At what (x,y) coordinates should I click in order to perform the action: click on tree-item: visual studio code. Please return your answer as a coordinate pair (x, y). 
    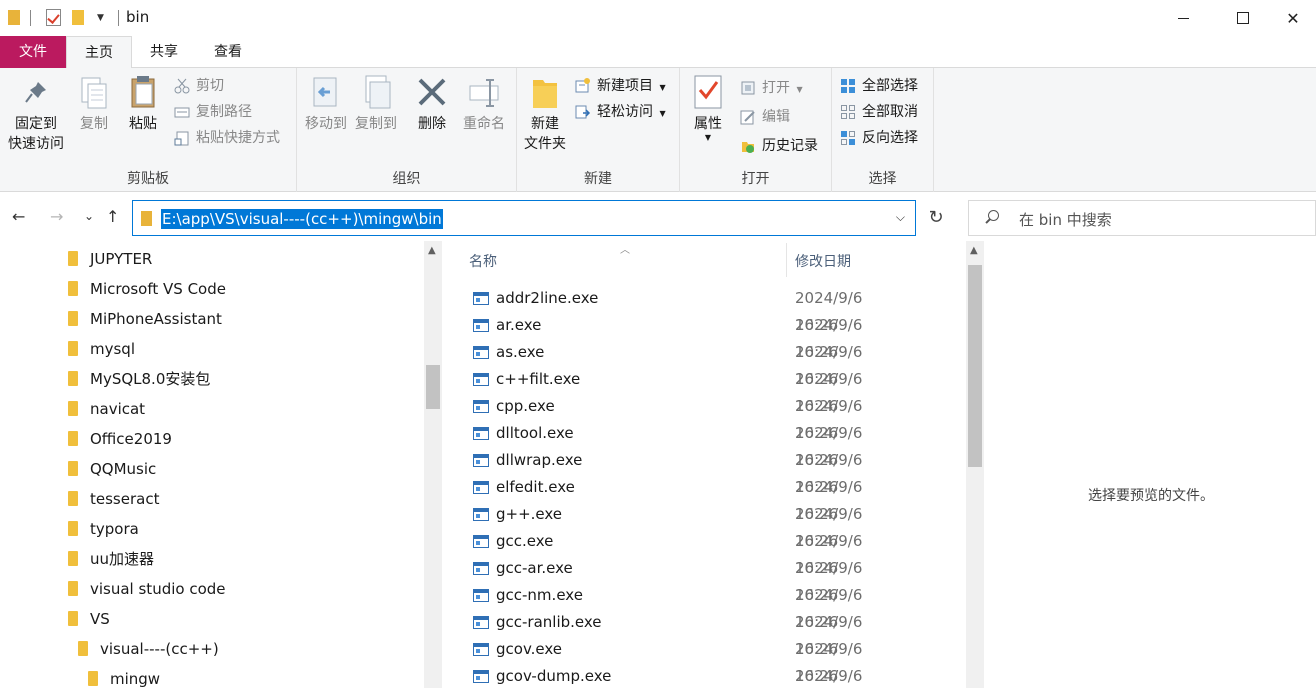
    Looking at the image, I should click on (147, 589).